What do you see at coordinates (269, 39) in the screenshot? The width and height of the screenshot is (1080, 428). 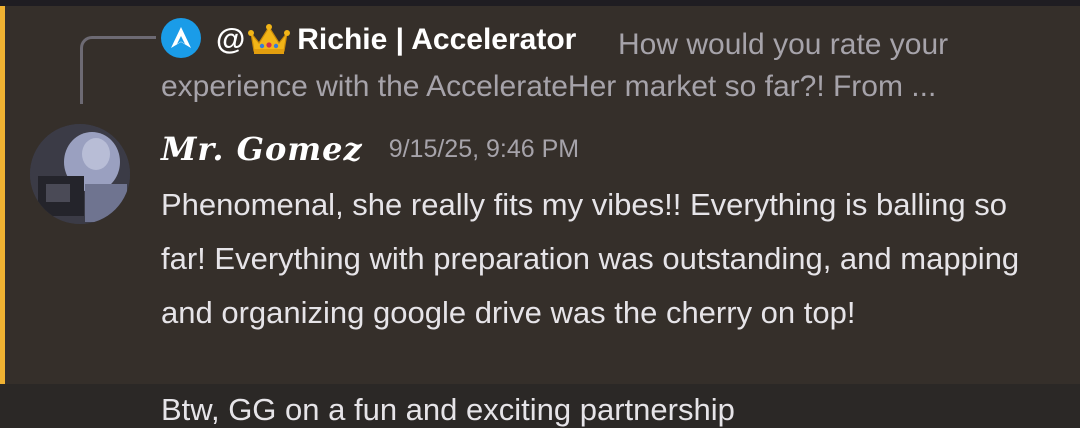 I see `crown-icon` at bounding box center [269, 39].